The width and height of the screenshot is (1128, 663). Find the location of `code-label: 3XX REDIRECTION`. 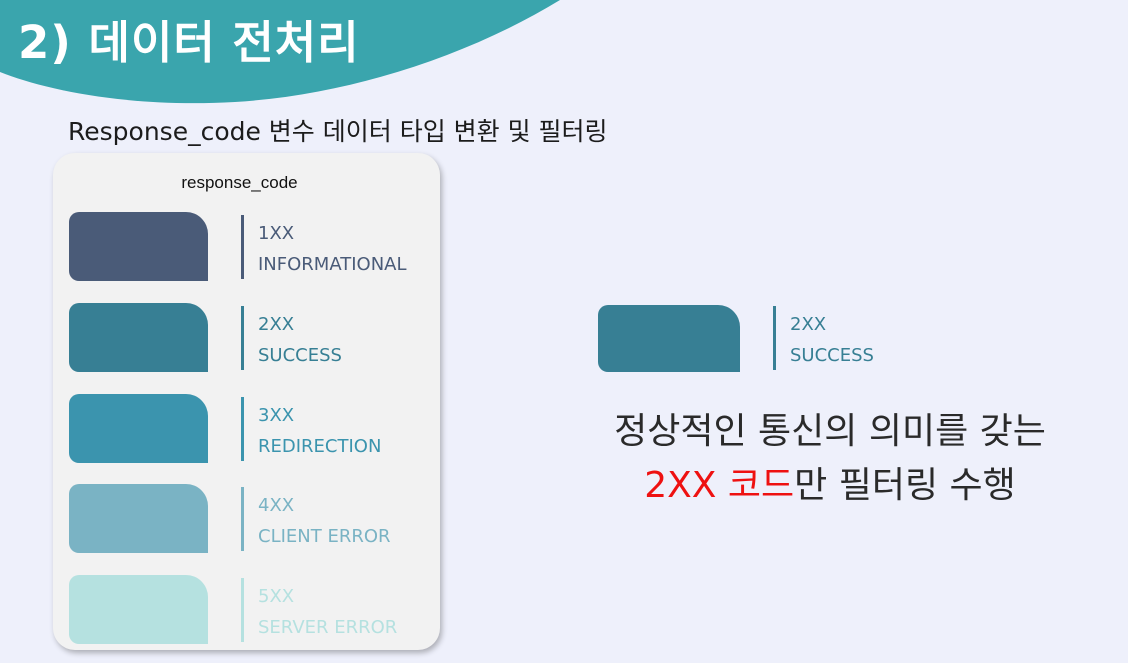

code-label: 3XX REDIRECTION is located at coordinates (319, 431).